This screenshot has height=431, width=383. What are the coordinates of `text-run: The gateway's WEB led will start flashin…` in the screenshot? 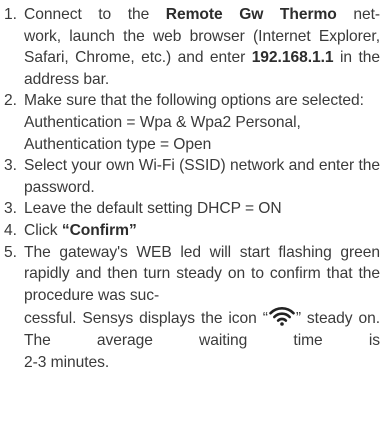 It's located at (202, 273).